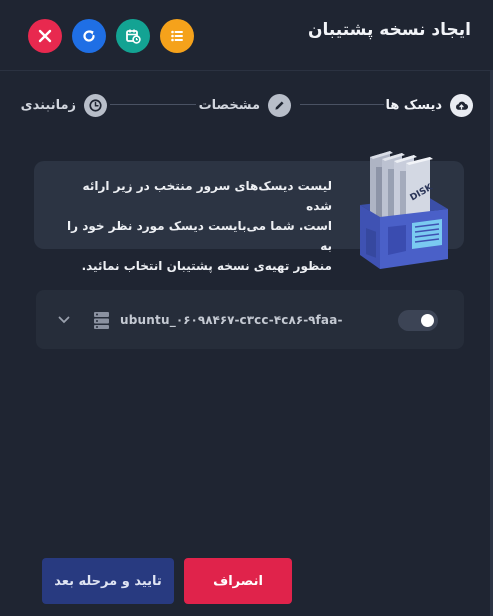 This screenshot has height=616, width=493. I want to click on schedule-button, so click(133, 36).